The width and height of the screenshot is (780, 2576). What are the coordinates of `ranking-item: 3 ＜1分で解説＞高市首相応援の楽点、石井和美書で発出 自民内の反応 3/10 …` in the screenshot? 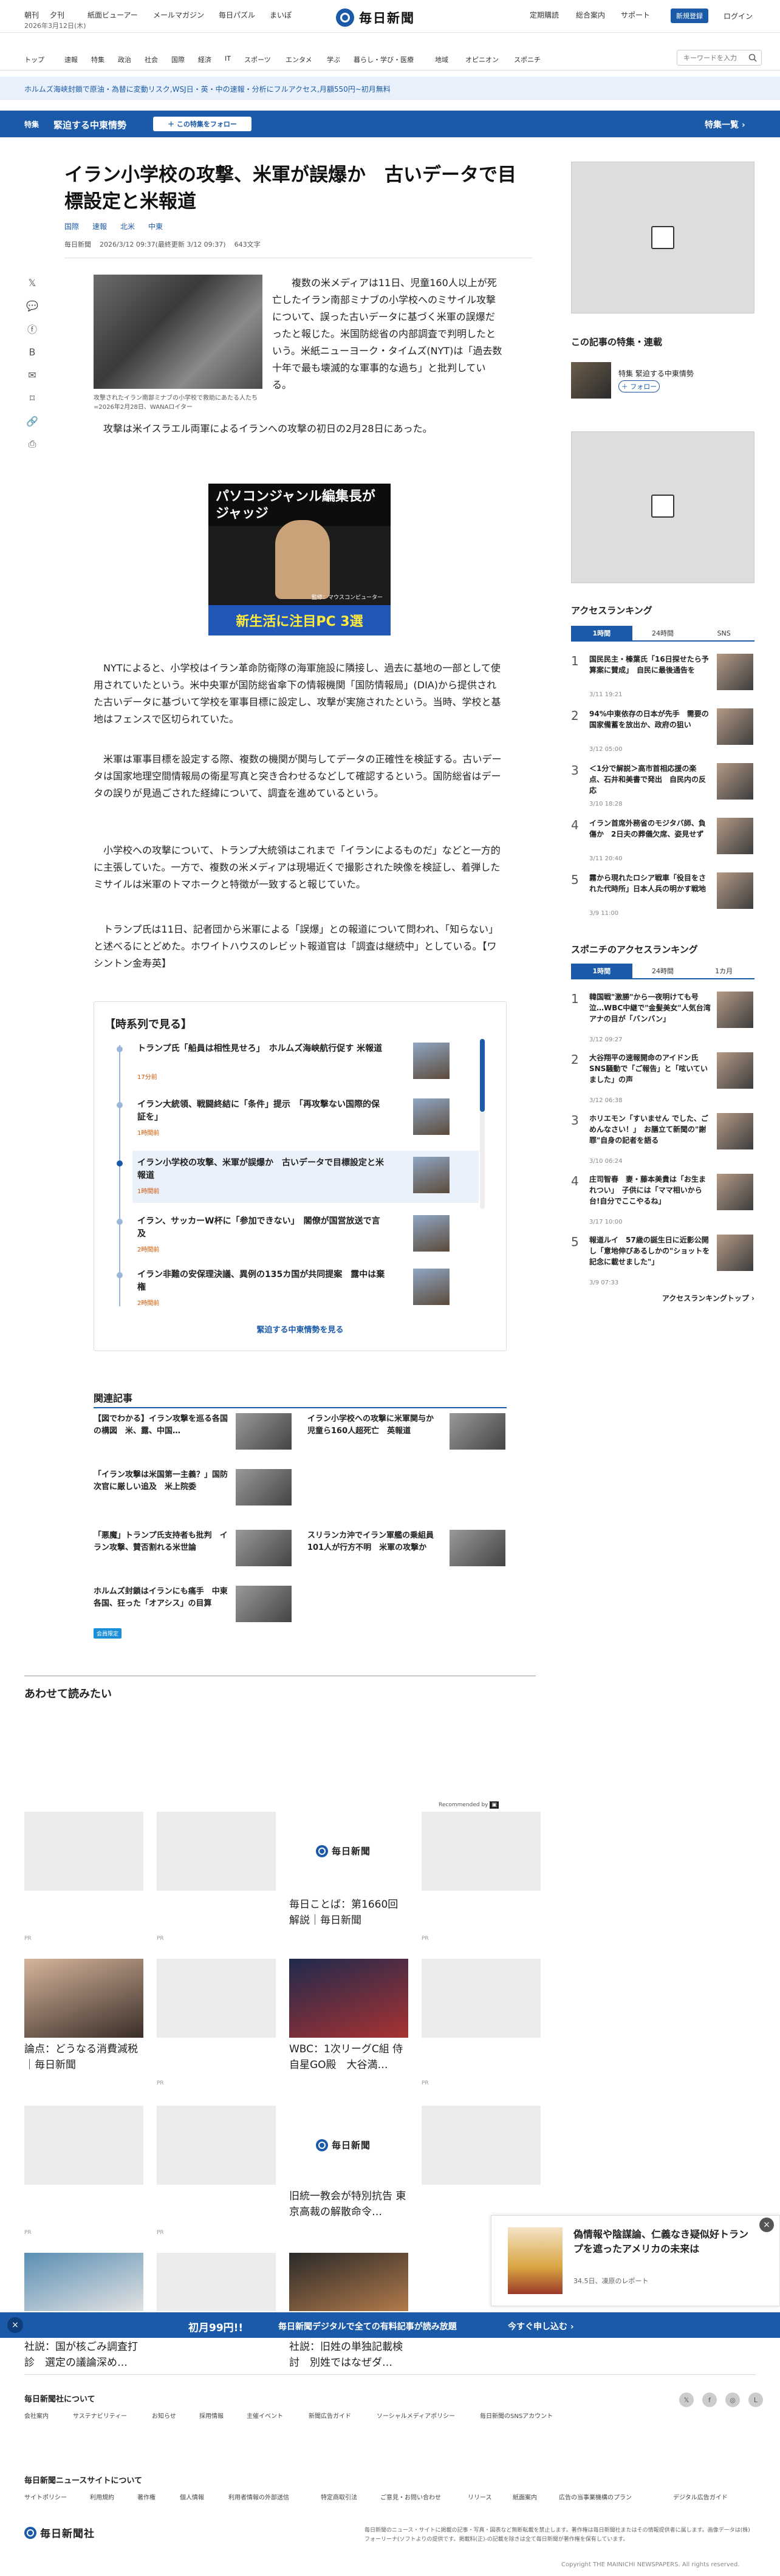 It's located at (662, 790).